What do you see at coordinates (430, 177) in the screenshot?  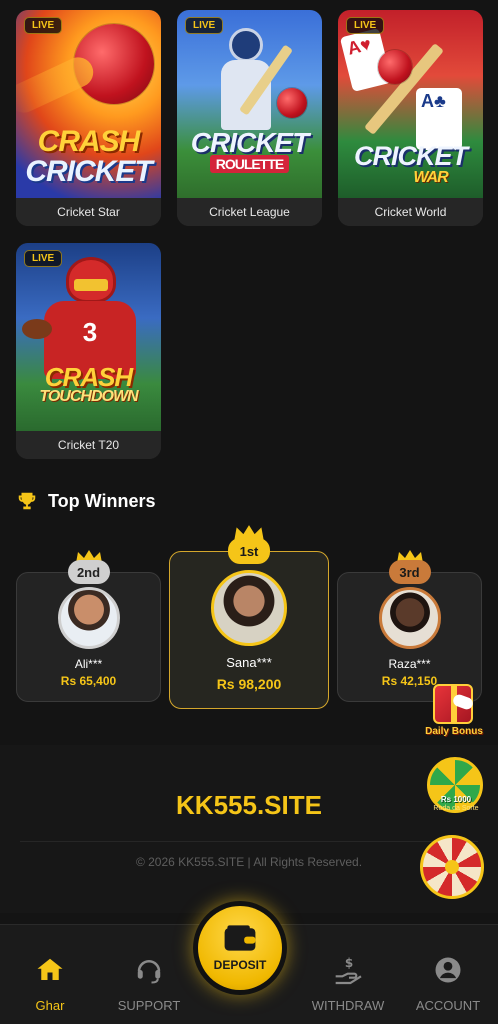 I see `game-logo-line2: WAR` at bounding box center [430, 177].